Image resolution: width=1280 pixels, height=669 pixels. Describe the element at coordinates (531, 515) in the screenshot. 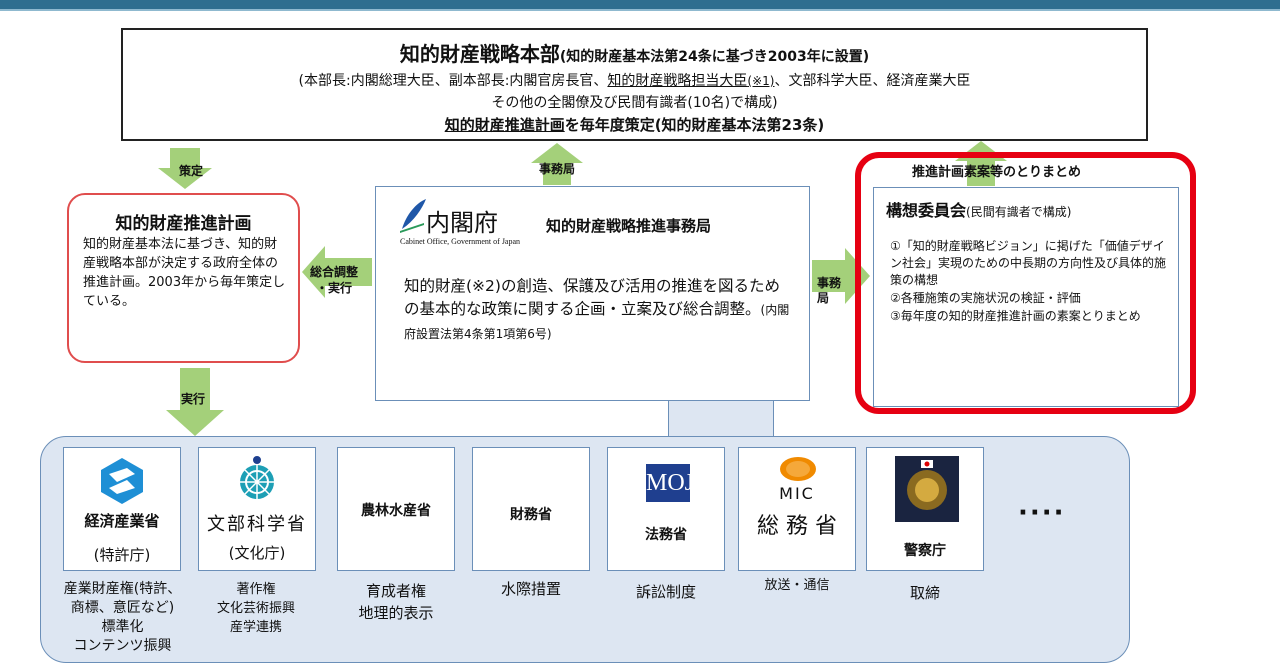

I see `ministry-name: 財務省` at that location.